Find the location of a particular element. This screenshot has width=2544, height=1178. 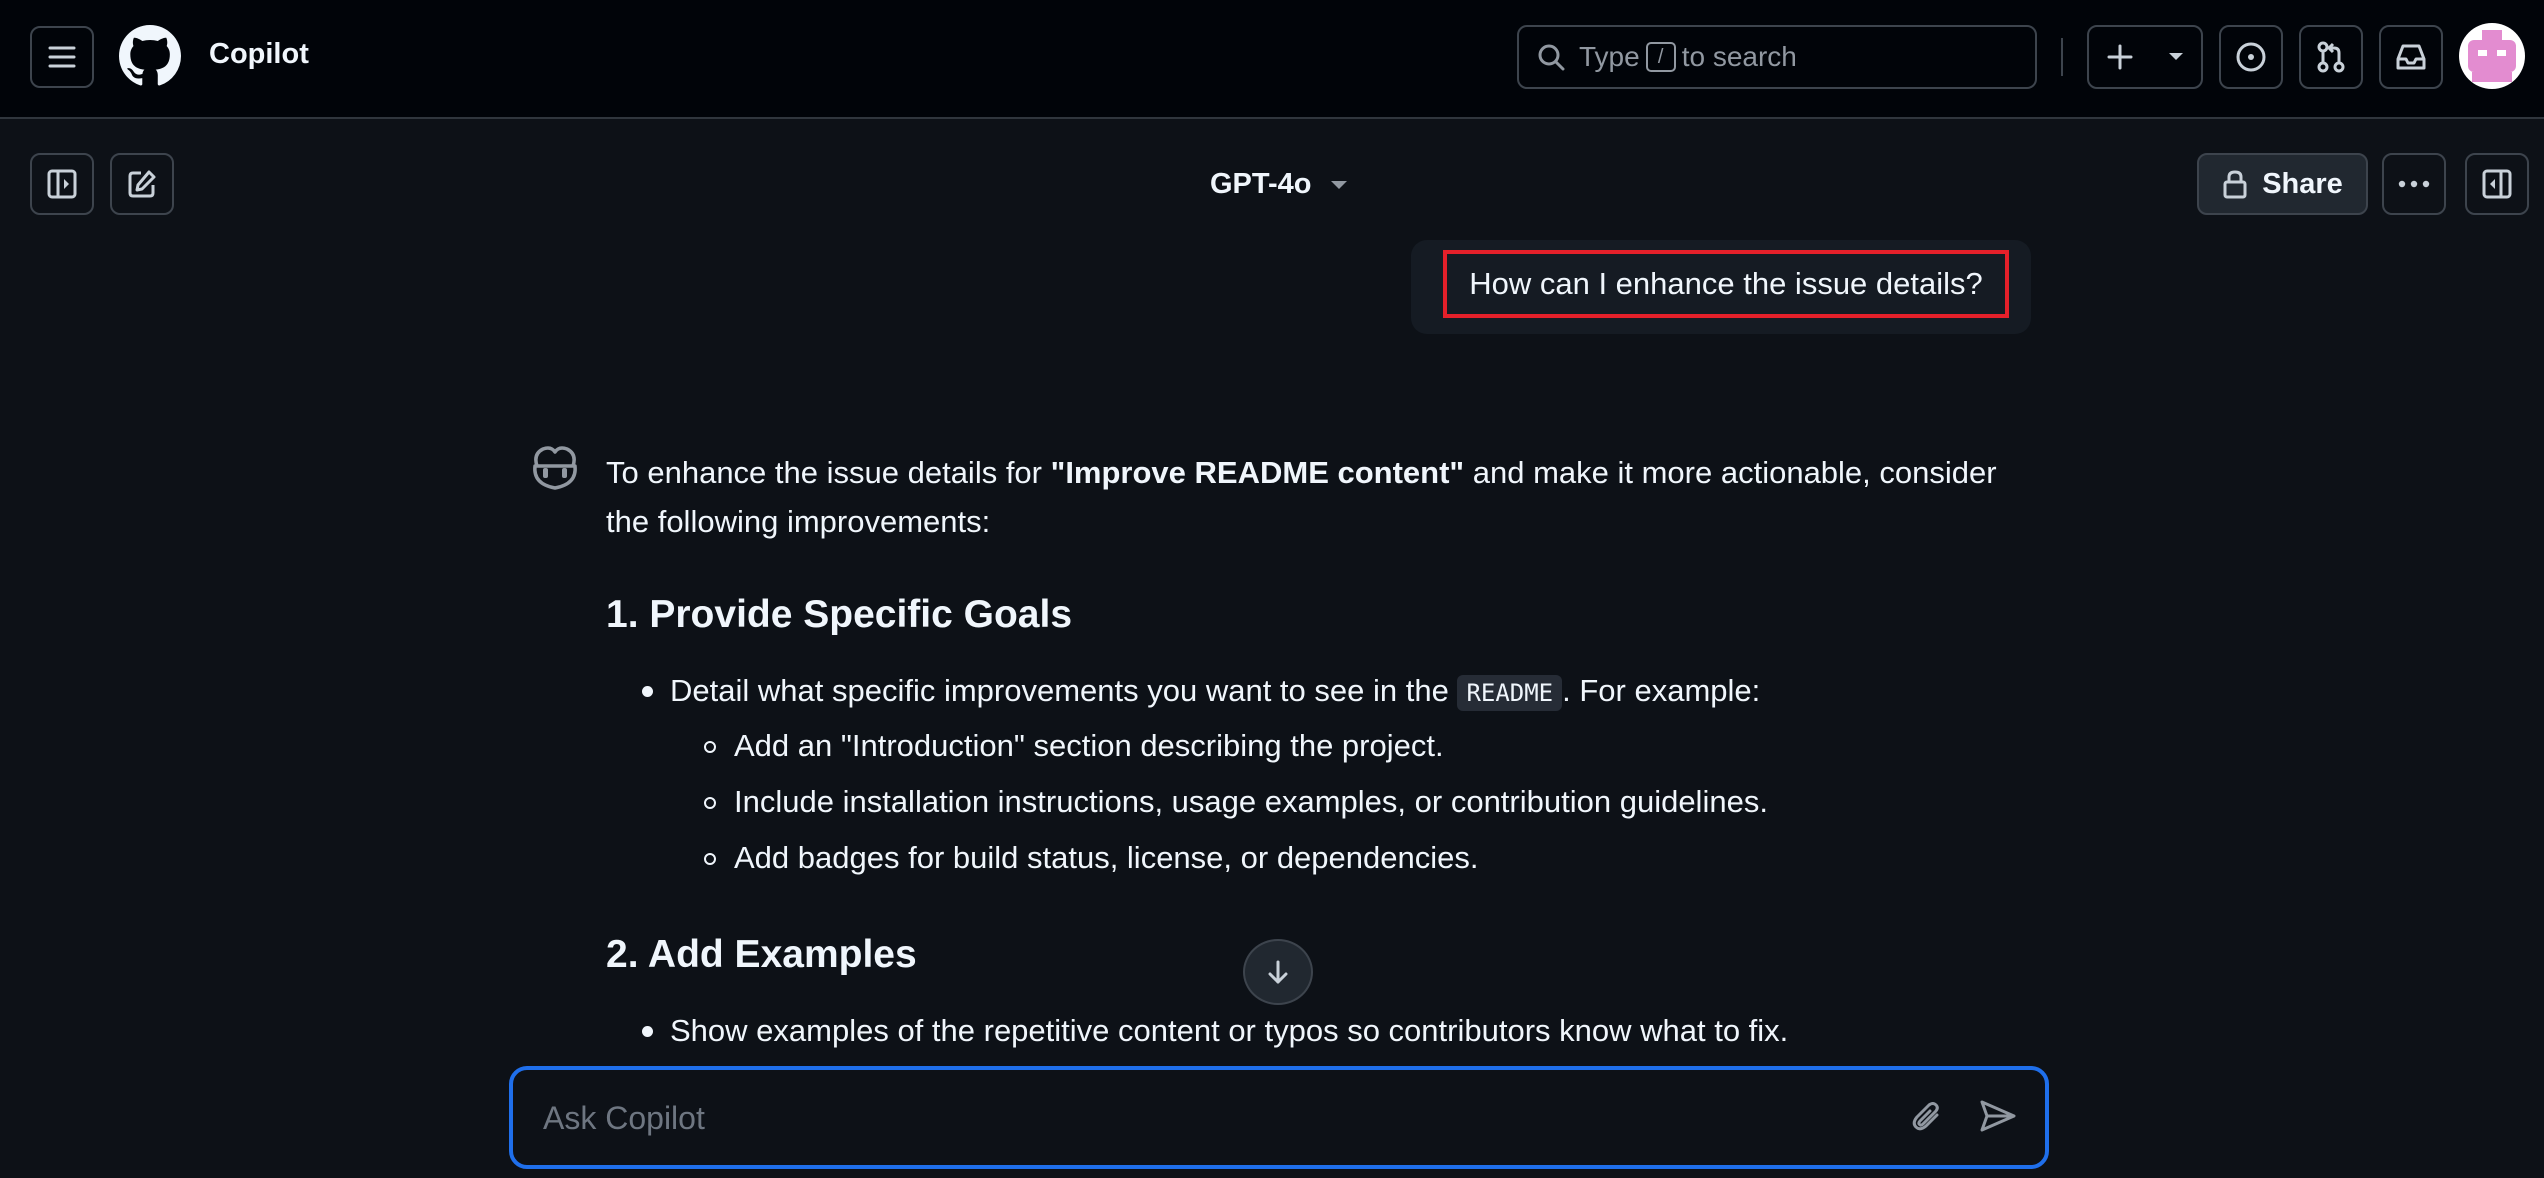

toggle-right-panel-button is located at coordinates (2497, 184).